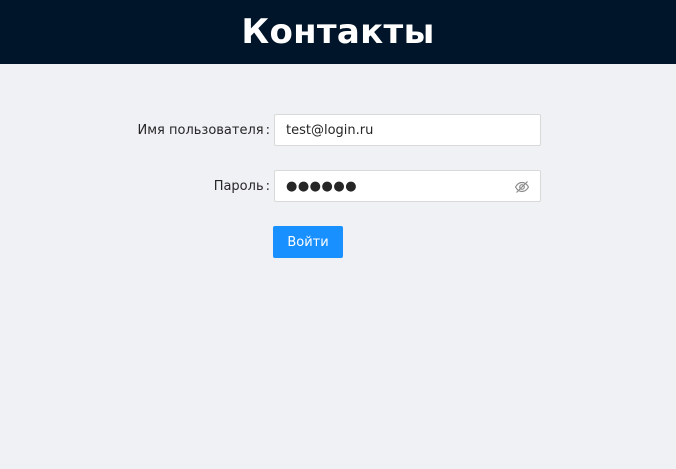 The height and width of the screenshot is (469, 676). What do you see at coordinates (522, 187) in the screenshot?
I see `eye-invisible-icon` at bounding box center [522, 187].